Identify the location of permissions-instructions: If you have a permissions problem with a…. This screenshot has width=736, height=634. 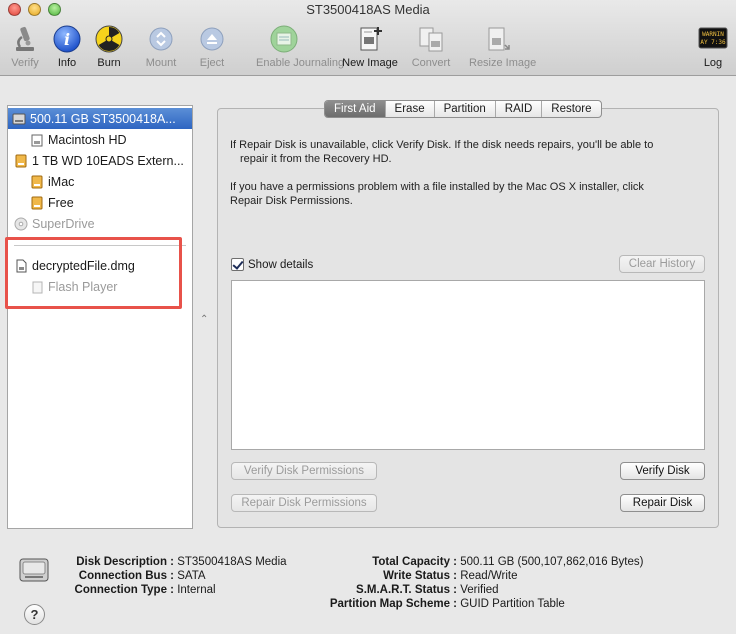
(437, 194).